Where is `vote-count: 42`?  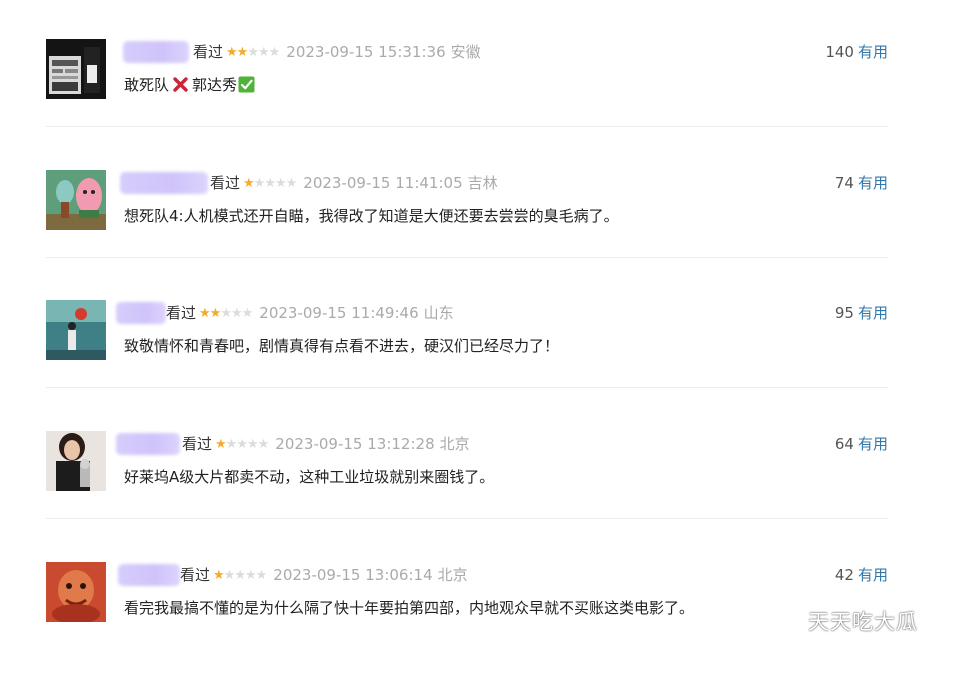 vote-count: 42 is located at coordinates (844, 575).